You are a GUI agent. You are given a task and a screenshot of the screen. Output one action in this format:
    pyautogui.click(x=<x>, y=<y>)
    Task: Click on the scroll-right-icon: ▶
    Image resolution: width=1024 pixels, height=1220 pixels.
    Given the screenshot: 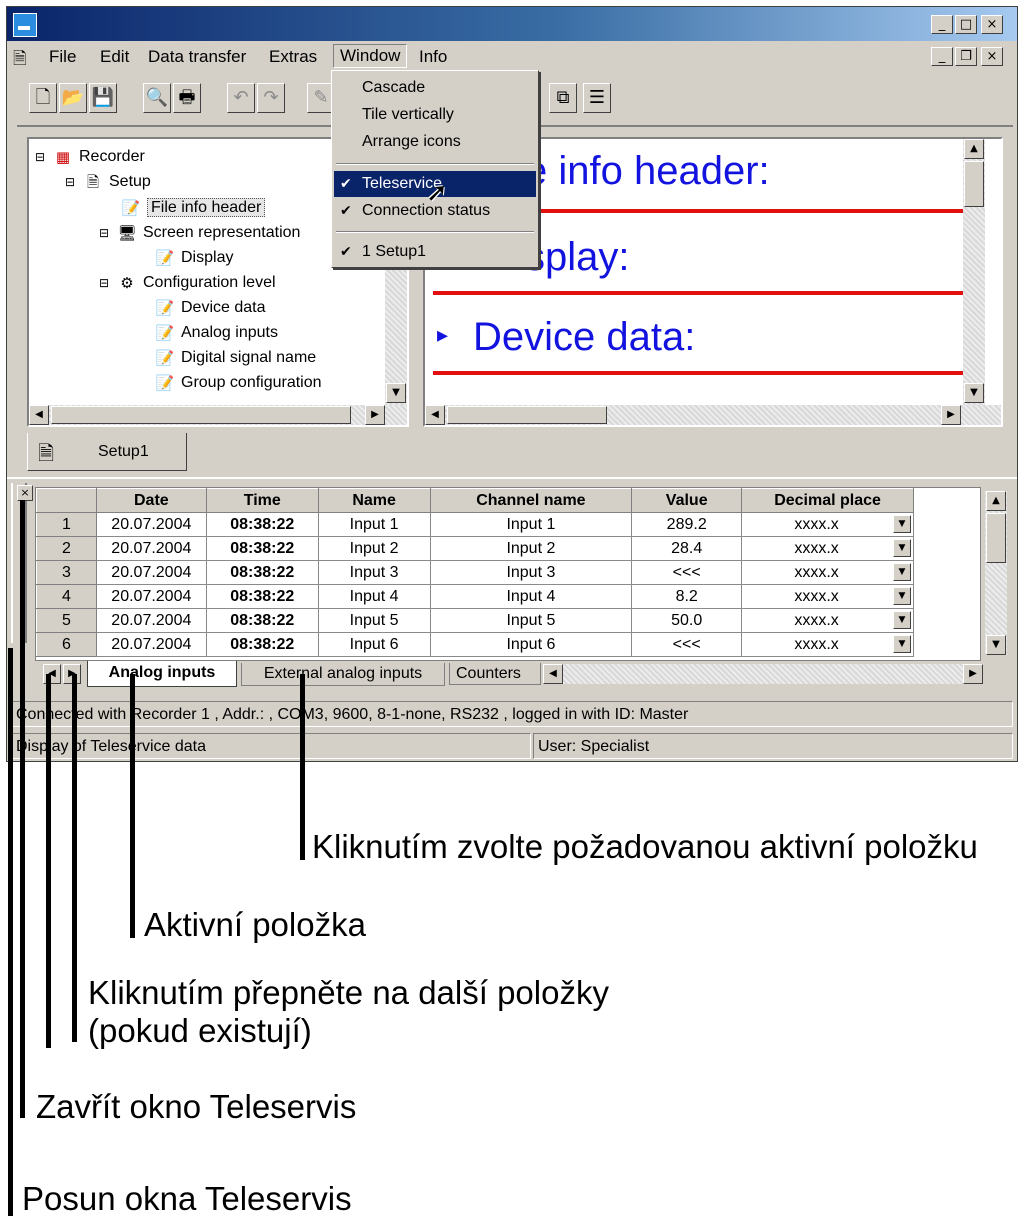 What is the action you would take?
    pyautogui.click(x=951, y=415)
    